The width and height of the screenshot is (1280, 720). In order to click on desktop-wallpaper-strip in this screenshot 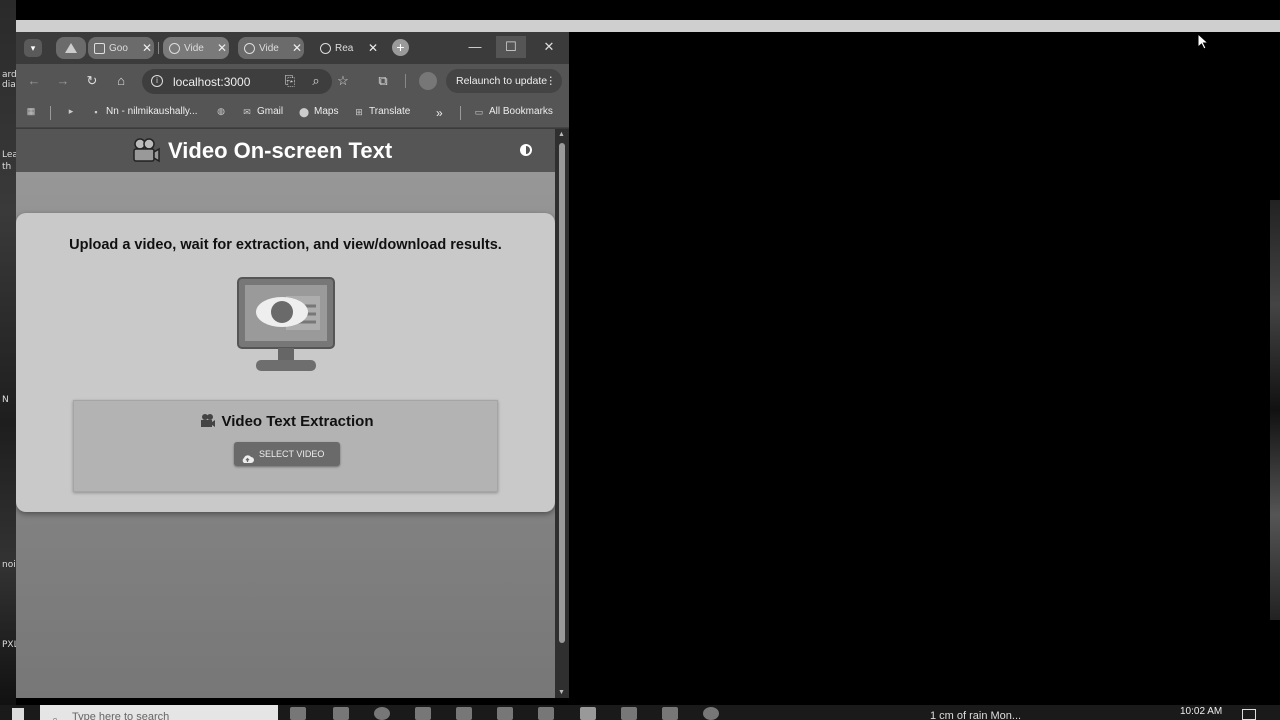, I will do `click(8, 352)`.